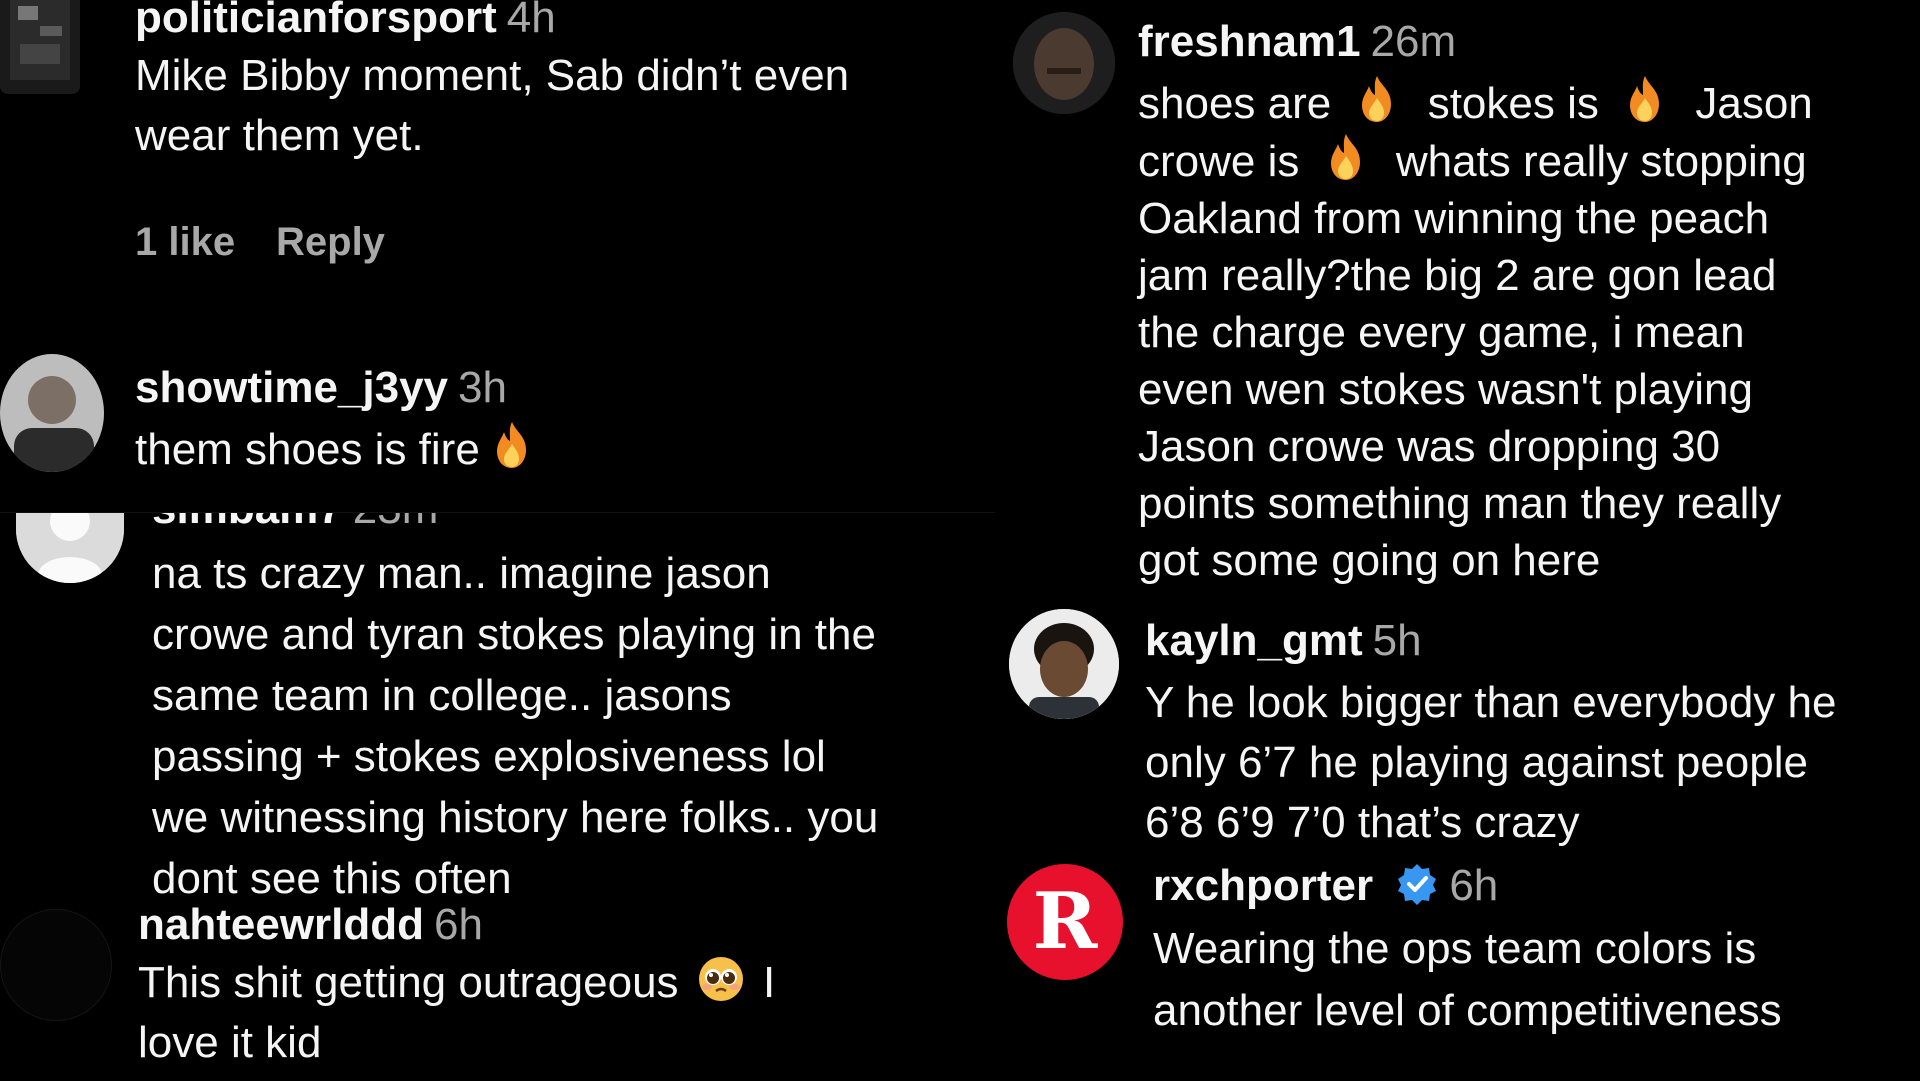  What do you see at coordinates (1235, 103) in the screenshot?
I see `comment-text-part-1: shoes are` at bounding box center [1235, 103].